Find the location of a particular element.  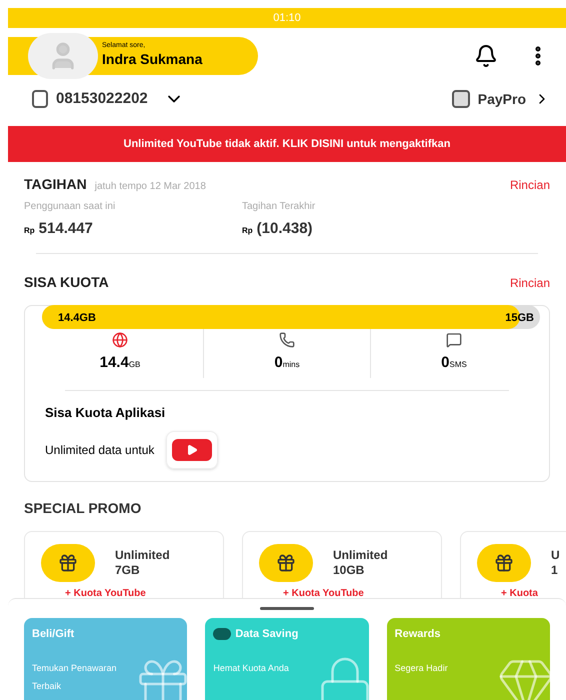

number-selector: 08153022202 is located at coordinates (108, 99).